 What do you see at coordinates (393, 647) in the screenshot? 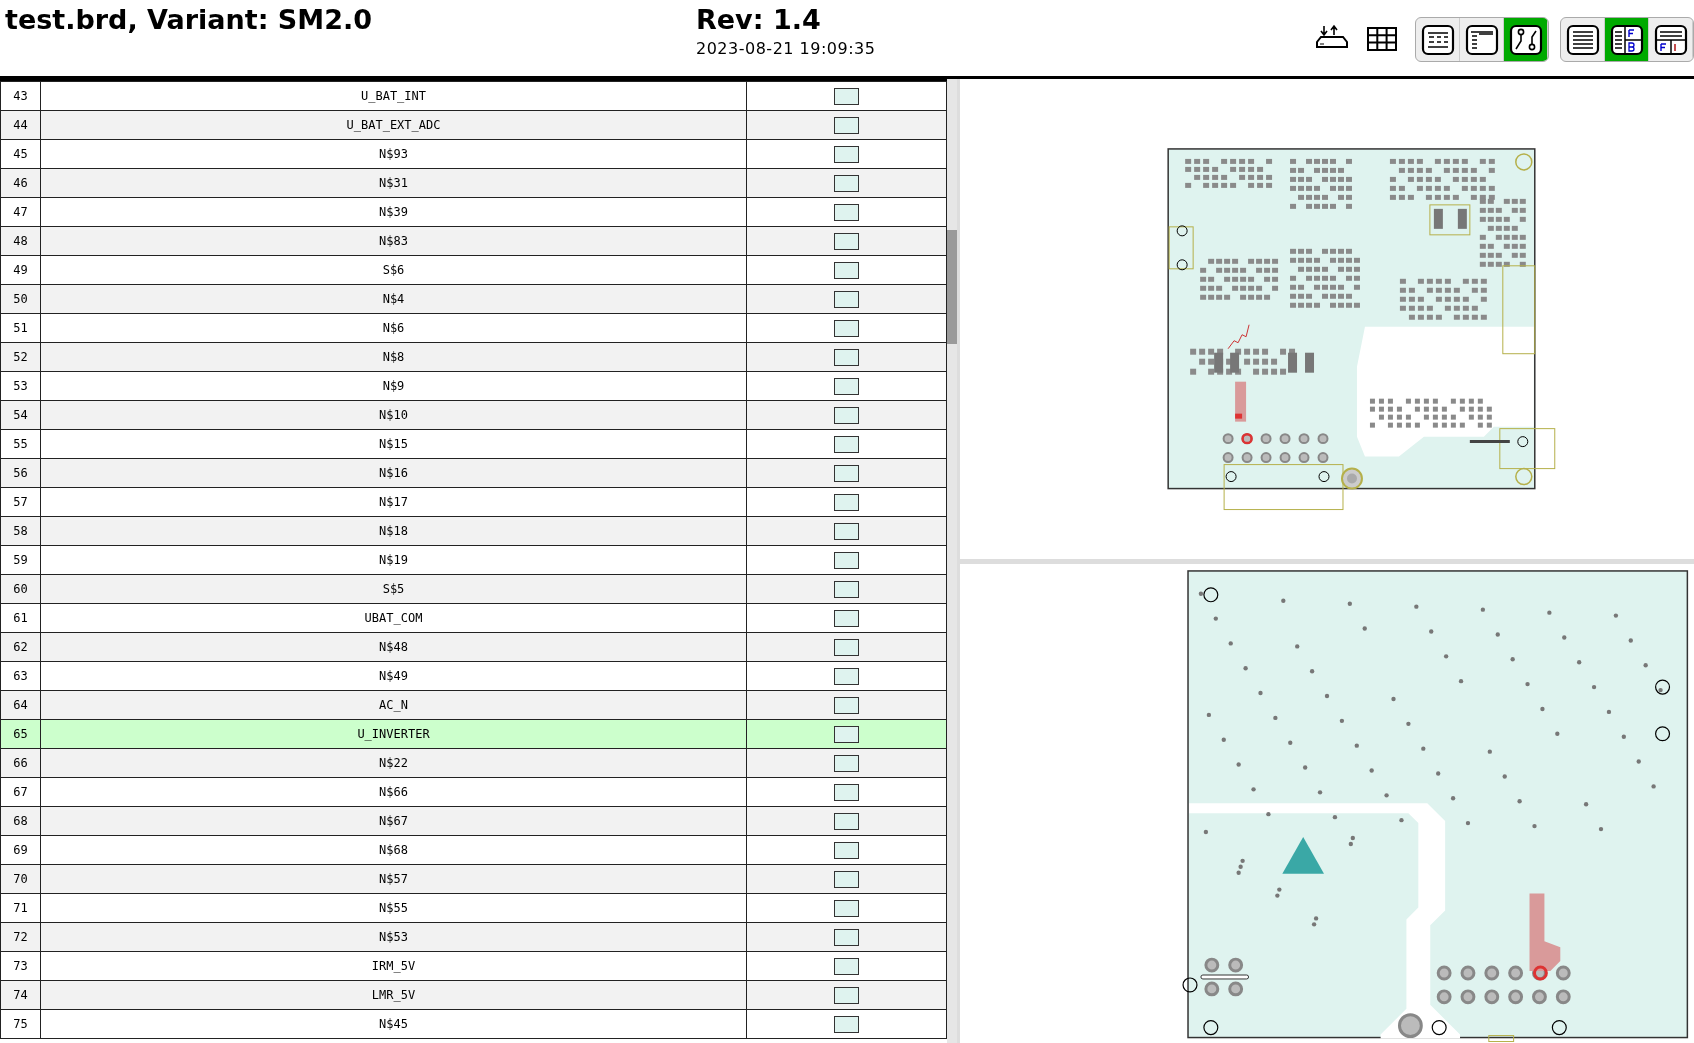
I see `net-name: N$48` at bounding box center [393, 647].